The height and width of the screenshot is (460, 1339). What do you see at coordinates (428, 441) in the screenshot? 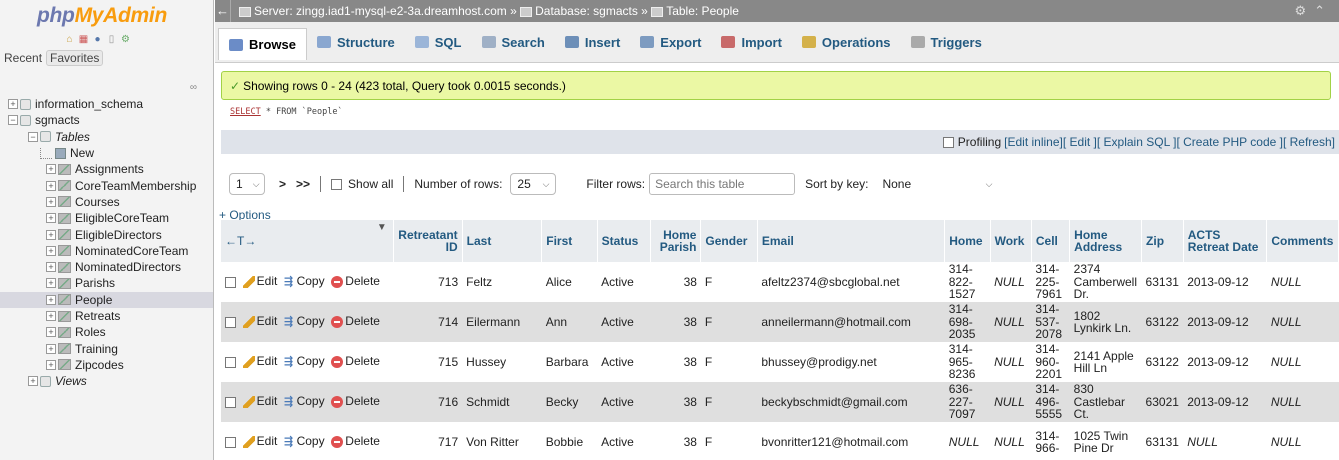
I see `cell-id: 717` at bounding box center [428, 441].